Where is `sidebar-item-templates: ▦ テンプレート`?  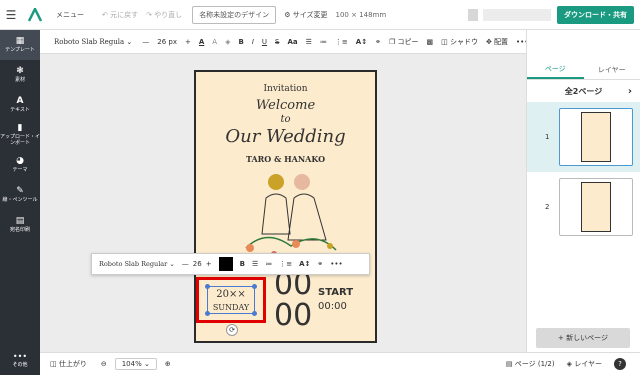
sidebar-item-templates: ▦ テンプレート is located at coordinates (20, 45).